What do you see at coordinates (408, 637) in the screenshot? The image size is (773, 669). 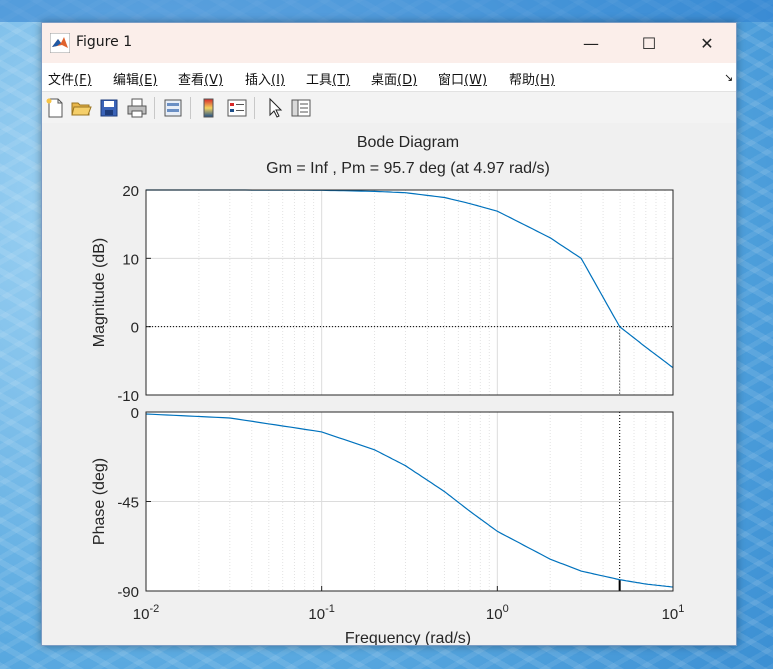 I see `x-axis-label: Frequency (rad/s)` at bounding box center [408, 637].